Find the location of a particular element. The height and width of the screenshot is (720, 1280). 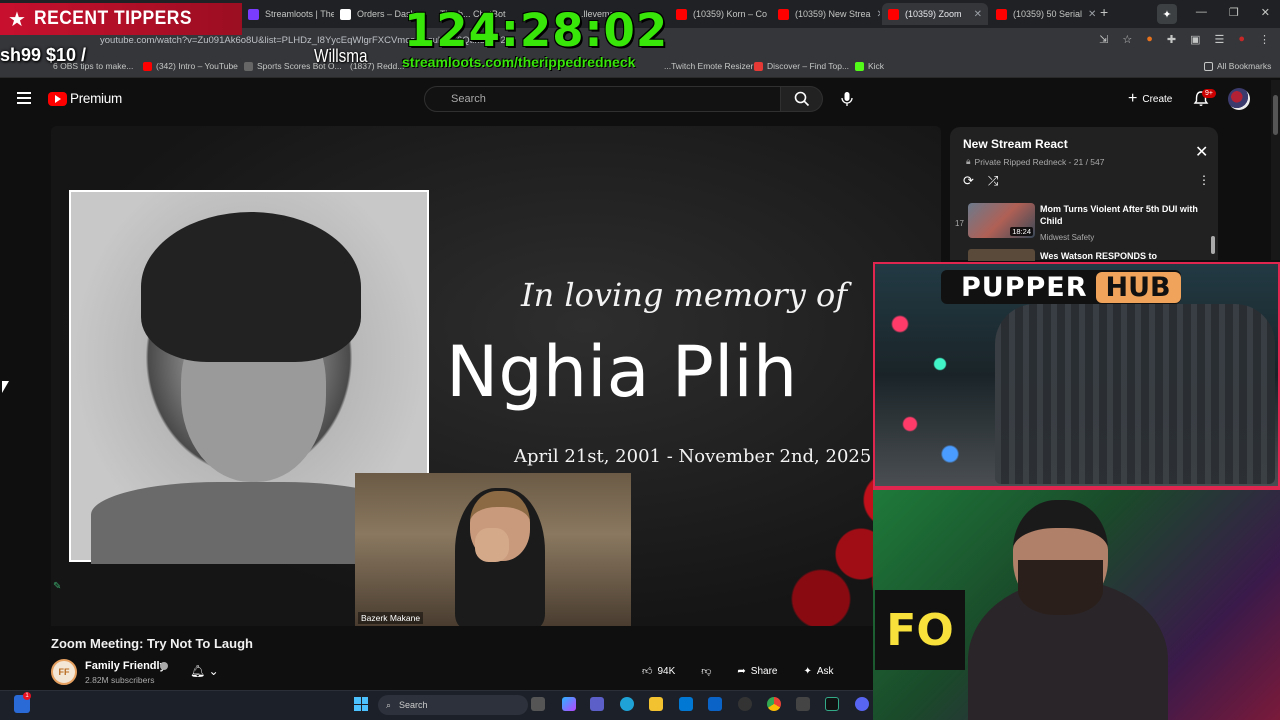

like-button: 👍︎ 94K is located at coordinates (658, 671).